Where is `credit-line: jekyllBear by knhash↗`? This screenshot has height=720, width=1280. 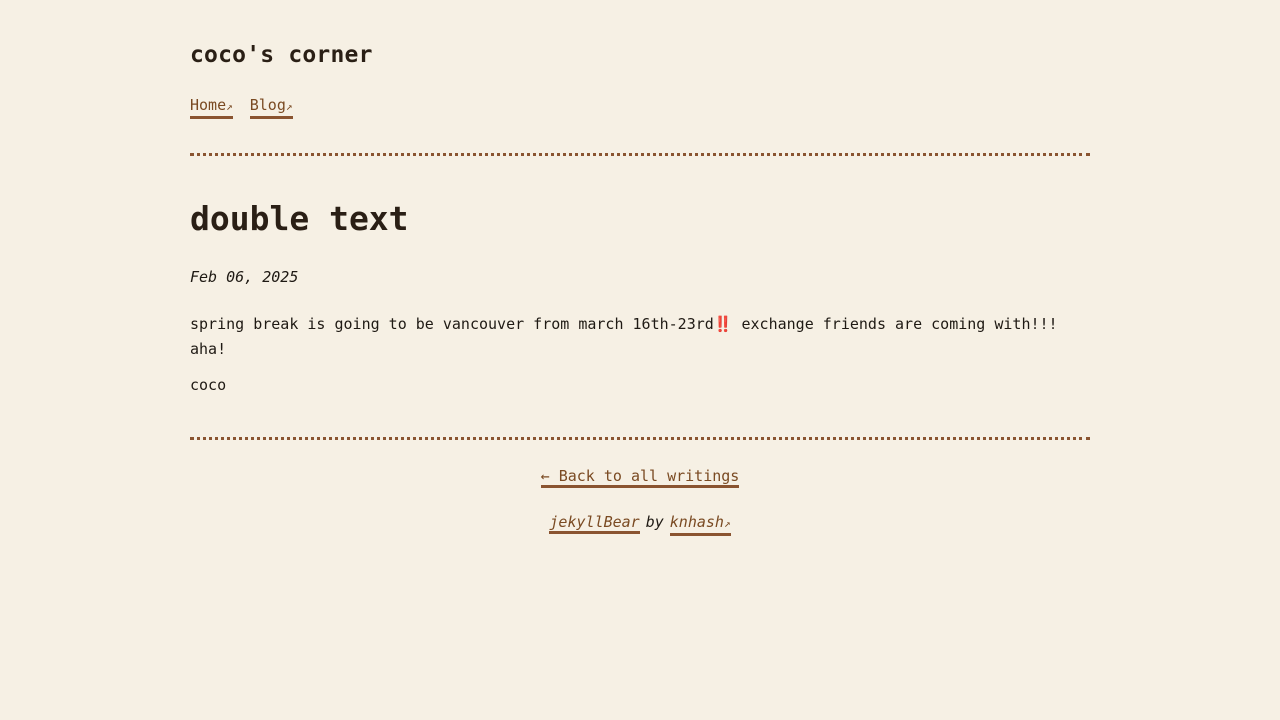
credit-line: jekyllBear by knhash↗ is located at coordinates (640, 524).